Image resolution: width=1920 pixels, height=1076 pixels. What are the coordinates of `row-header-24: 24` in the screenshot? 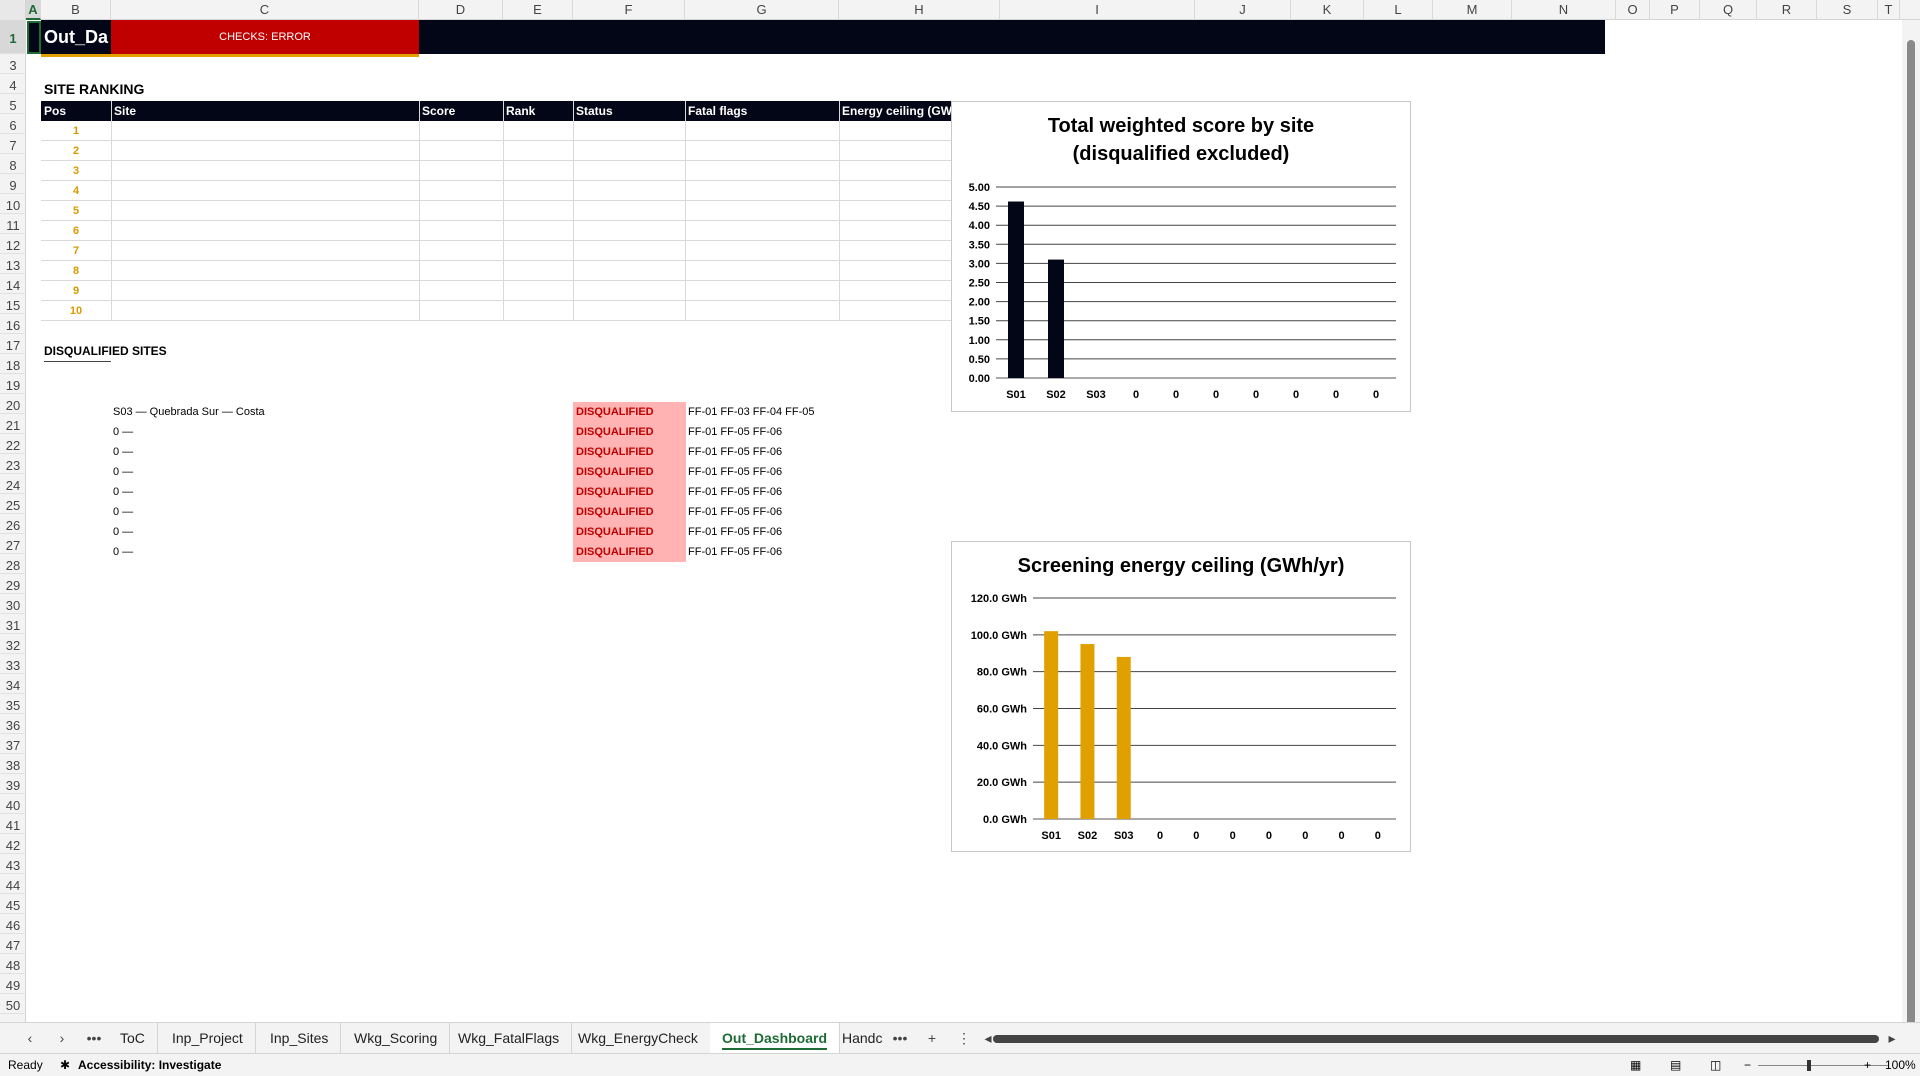 It's located at (13, 484).